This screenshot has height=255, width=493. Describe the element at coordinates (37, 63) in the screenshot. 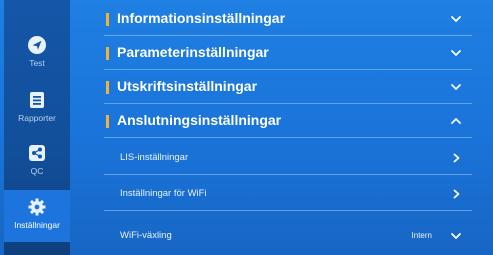

I see `sidebar-item-label: Test` at that location.